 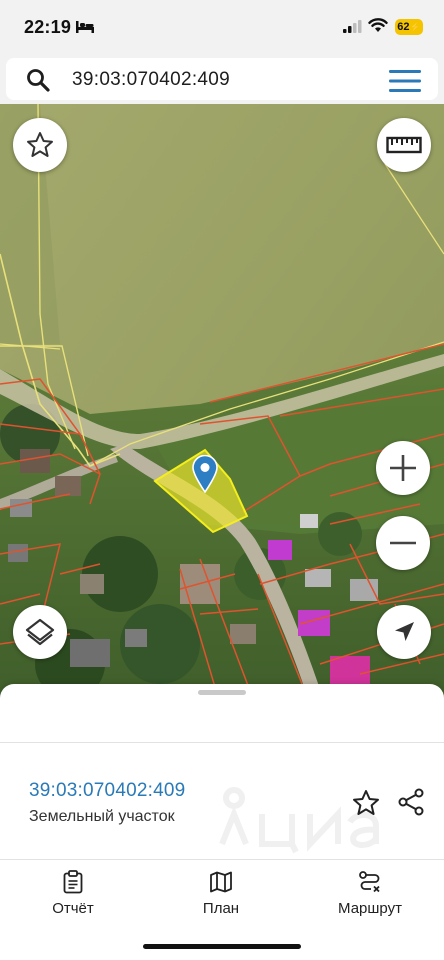 I want to click on battery-level: 62, so click(x=403, y=27).